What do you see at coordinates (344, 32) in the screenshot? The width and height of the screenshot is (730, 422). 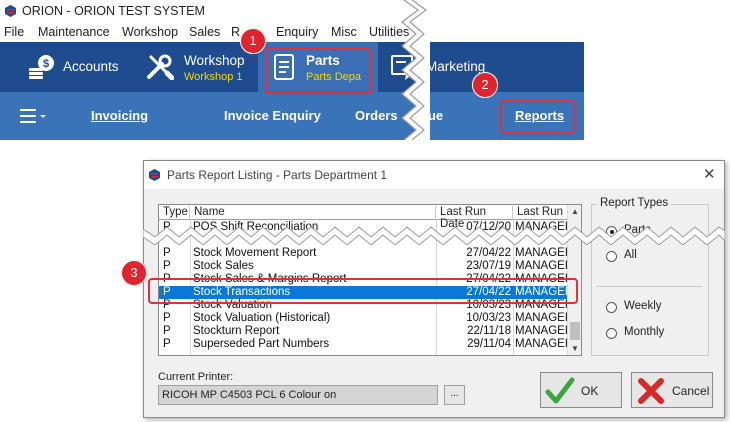 I see `menu-misc: Misc` at bounding box center [344, 32].